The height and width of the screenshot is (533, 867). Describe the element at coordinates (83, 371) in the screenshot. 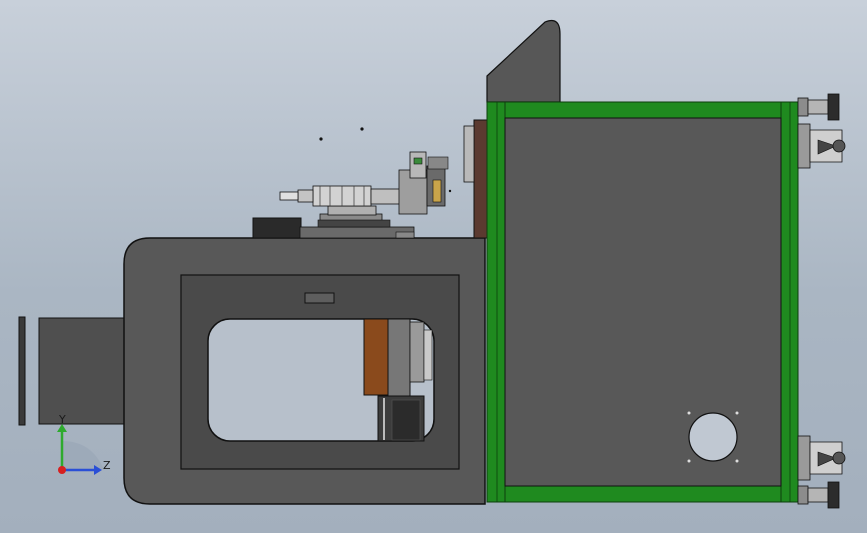

I see `extension-block` at that location.